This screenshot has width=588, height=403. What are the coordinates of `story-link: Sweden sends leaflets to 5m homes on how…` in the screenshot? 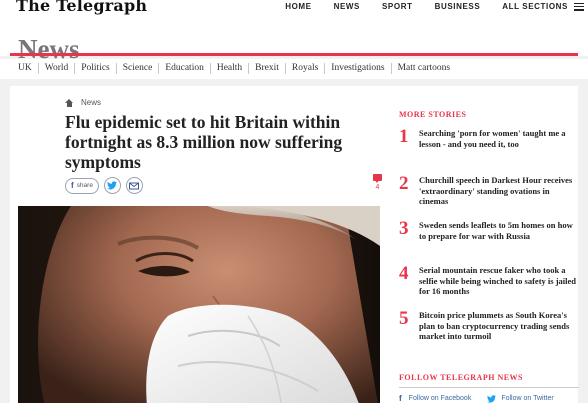 It's located at (499, 230).